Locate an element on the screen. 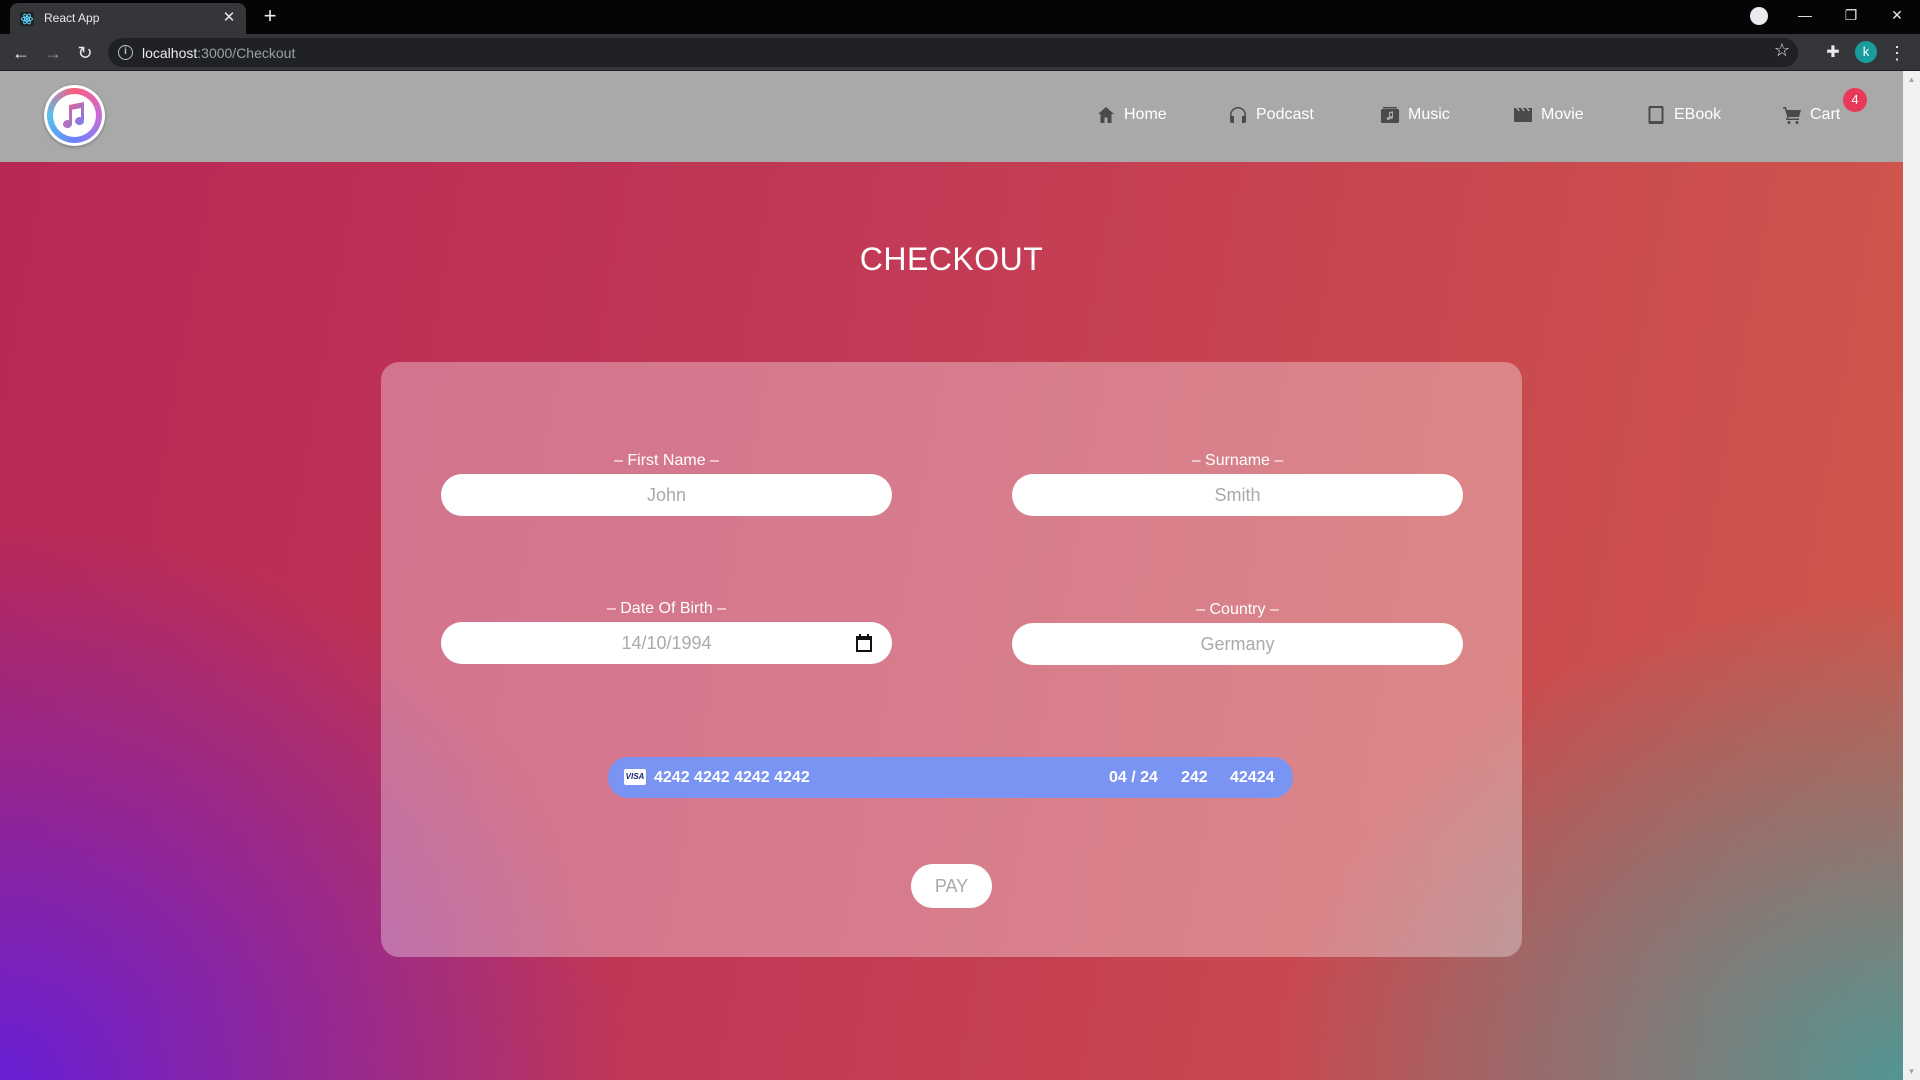 This screenshot has height=1080, width=1920. extensions-icon: ✚ is located at coordinates (1833, 53).